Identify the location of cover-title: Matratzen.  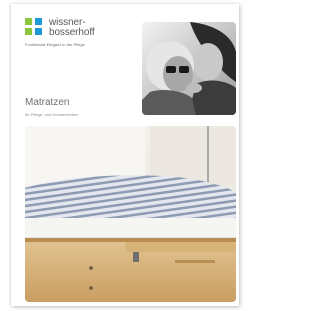
(47, 102).